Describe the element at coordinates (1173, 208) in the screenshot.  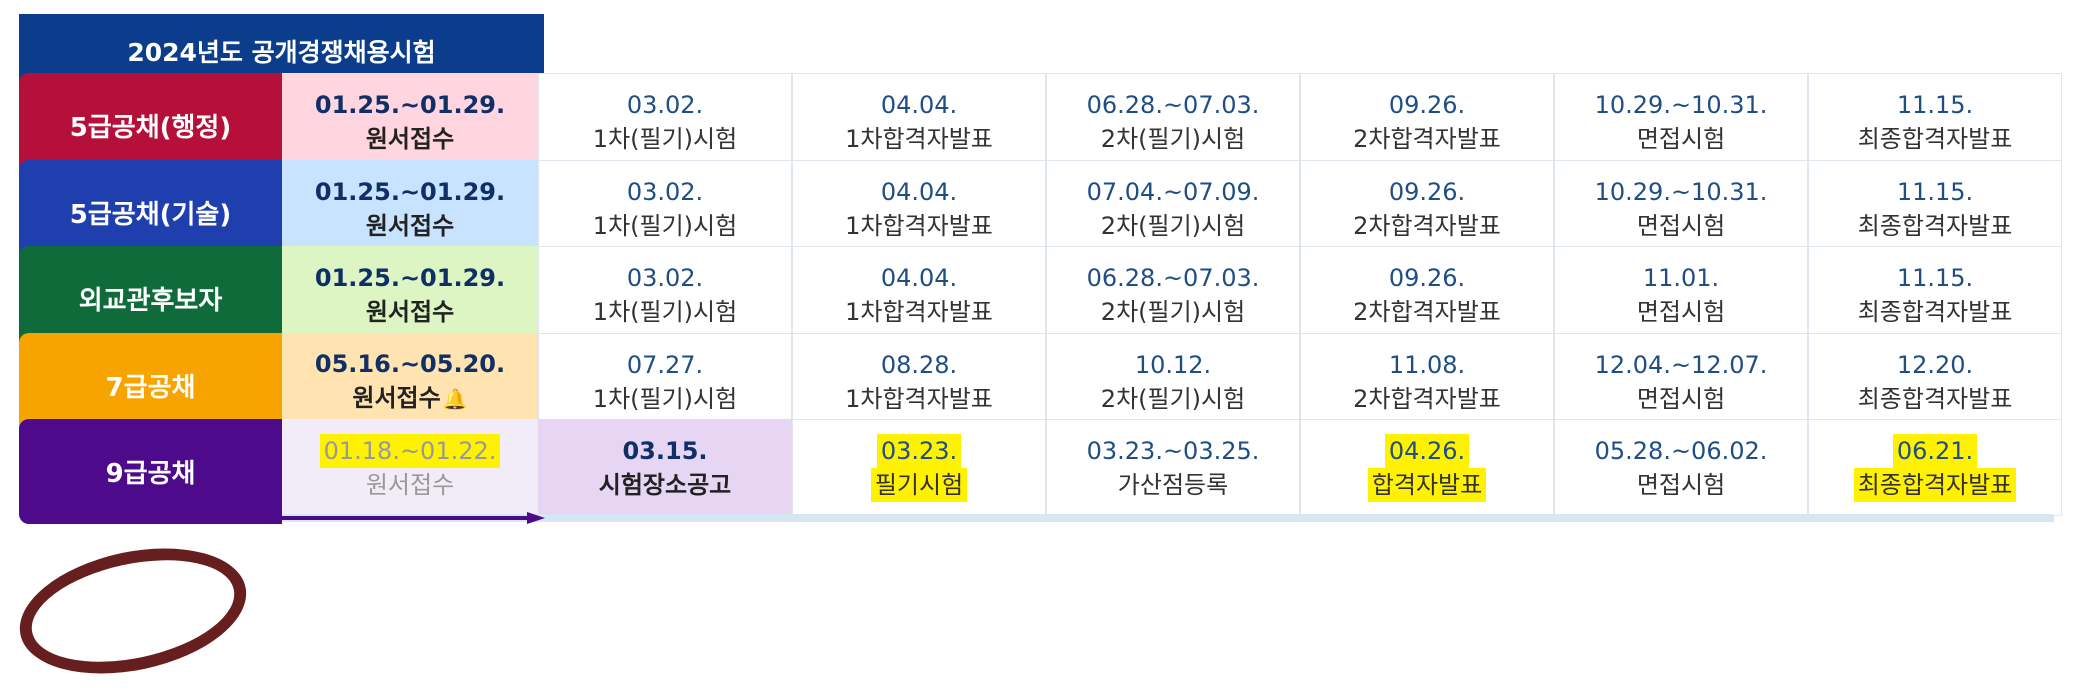
I see `schedule-cell: 07.04.~07.09. 2차(필기)시험` at that location.